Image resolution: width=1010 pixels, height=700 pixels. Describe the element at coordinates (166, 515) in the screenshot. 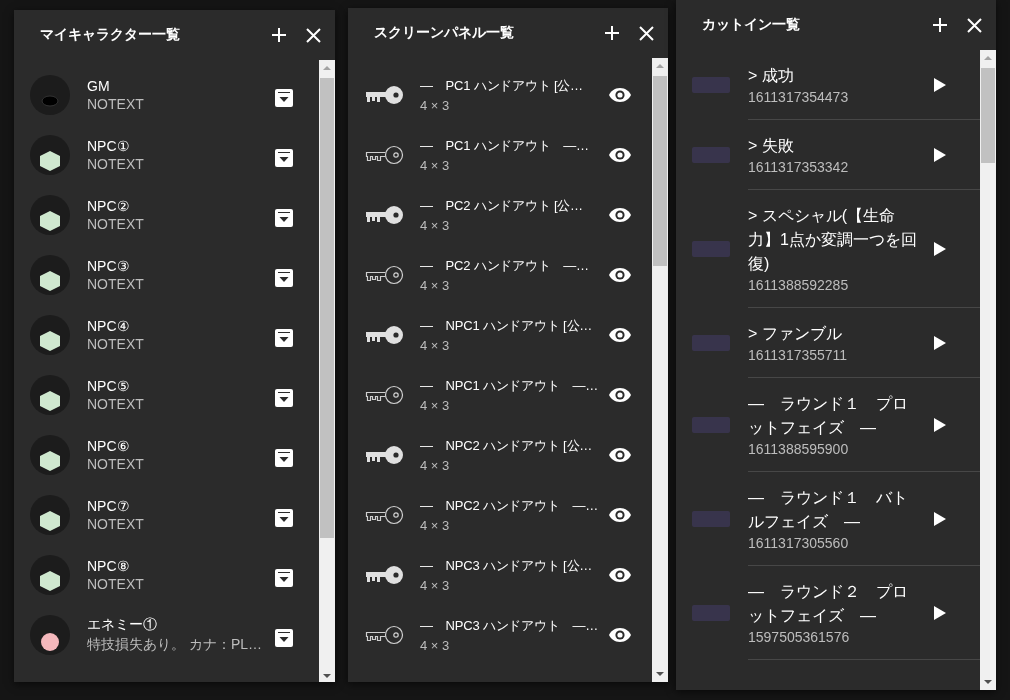

I see `character-item: NPC⑦ NOTEXT` at that location.